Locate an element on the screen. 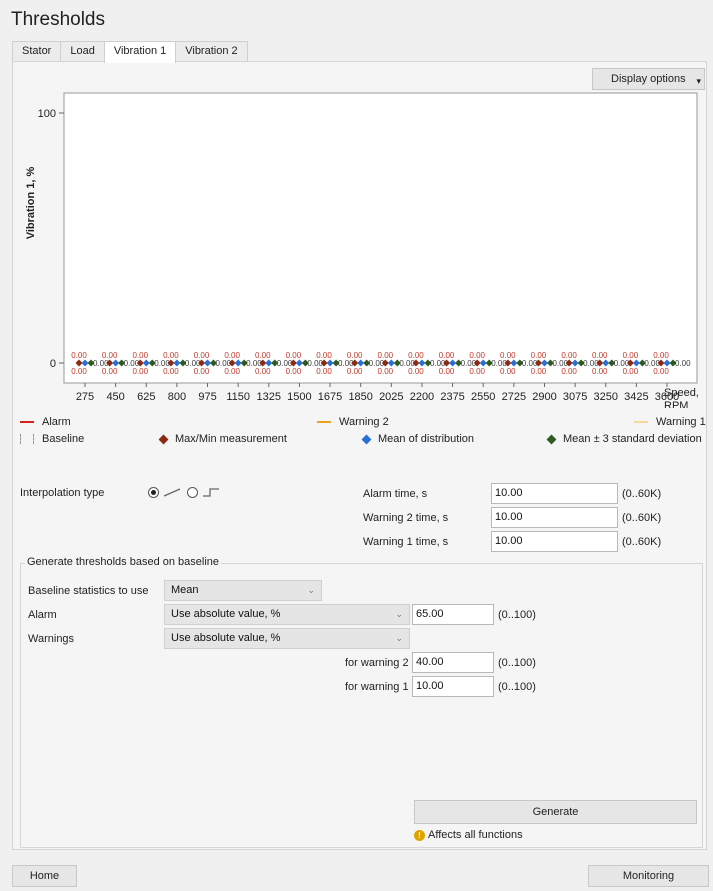  x-axis-label-line-1: Speed, is located at coordinates (681, 393).